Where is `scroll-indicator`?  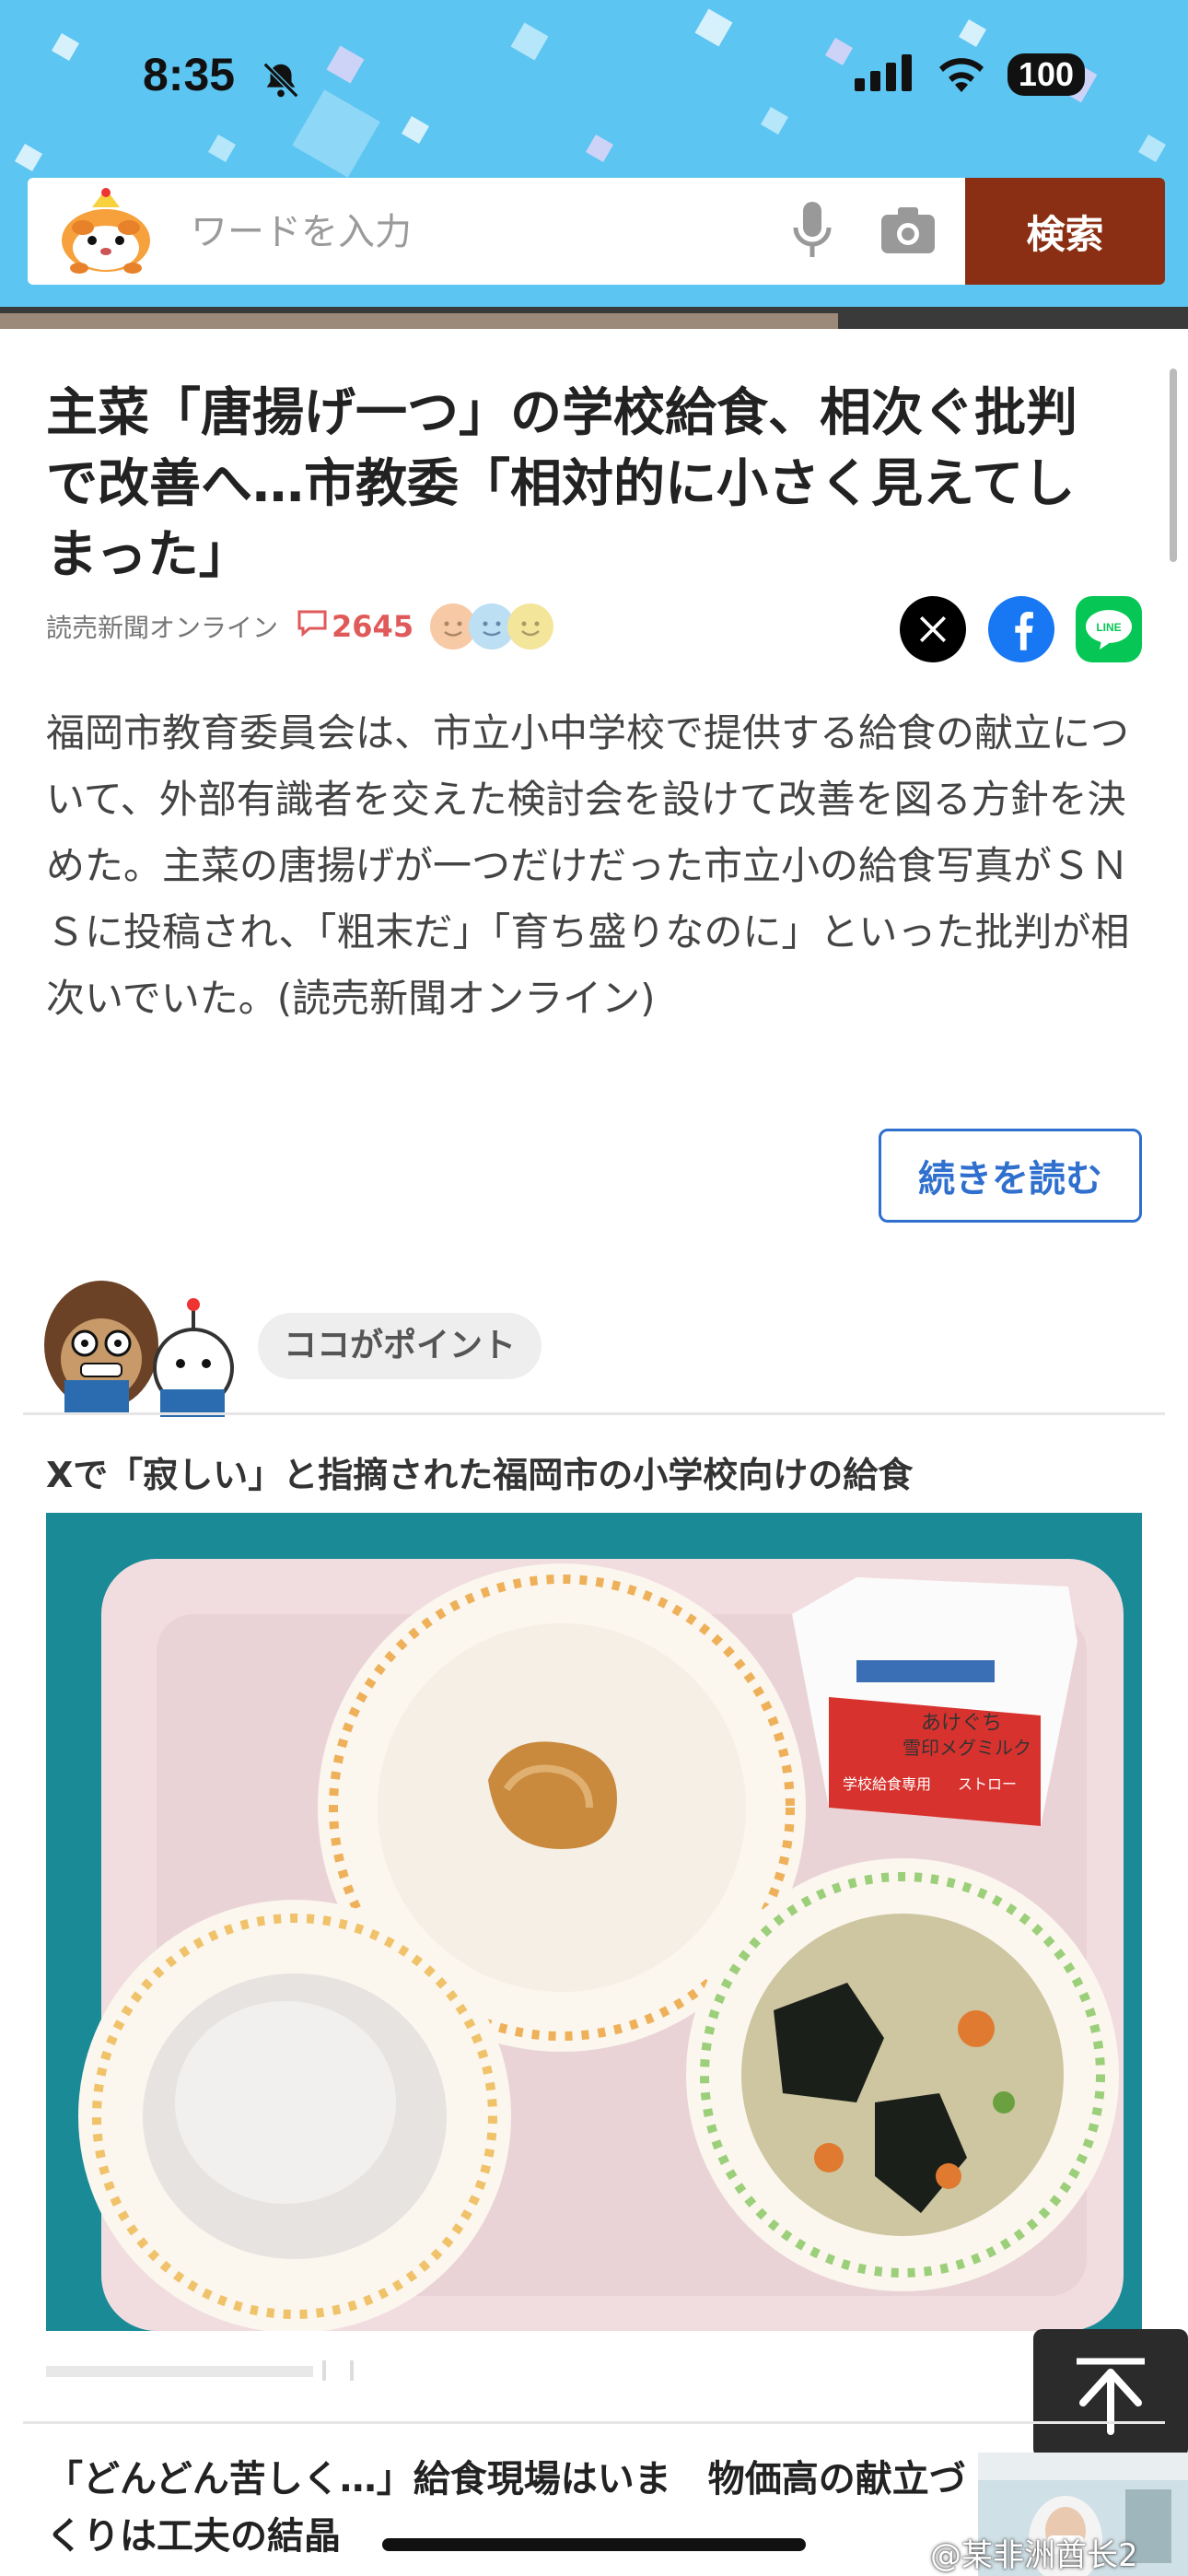 scroll-indicator is located at coordinates (1173, 465).